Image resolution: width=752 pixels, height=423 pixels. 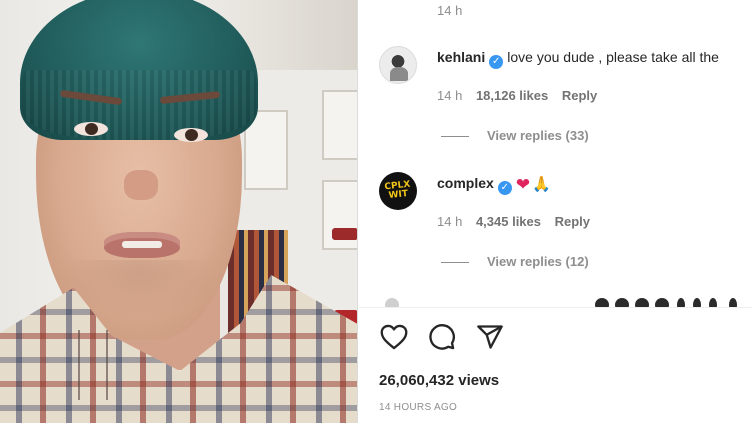 What do you see at coordinates (512, 95) in the screenshot?
I see `comment-likes: 18,126 likes` at bounding box center [512, 95].